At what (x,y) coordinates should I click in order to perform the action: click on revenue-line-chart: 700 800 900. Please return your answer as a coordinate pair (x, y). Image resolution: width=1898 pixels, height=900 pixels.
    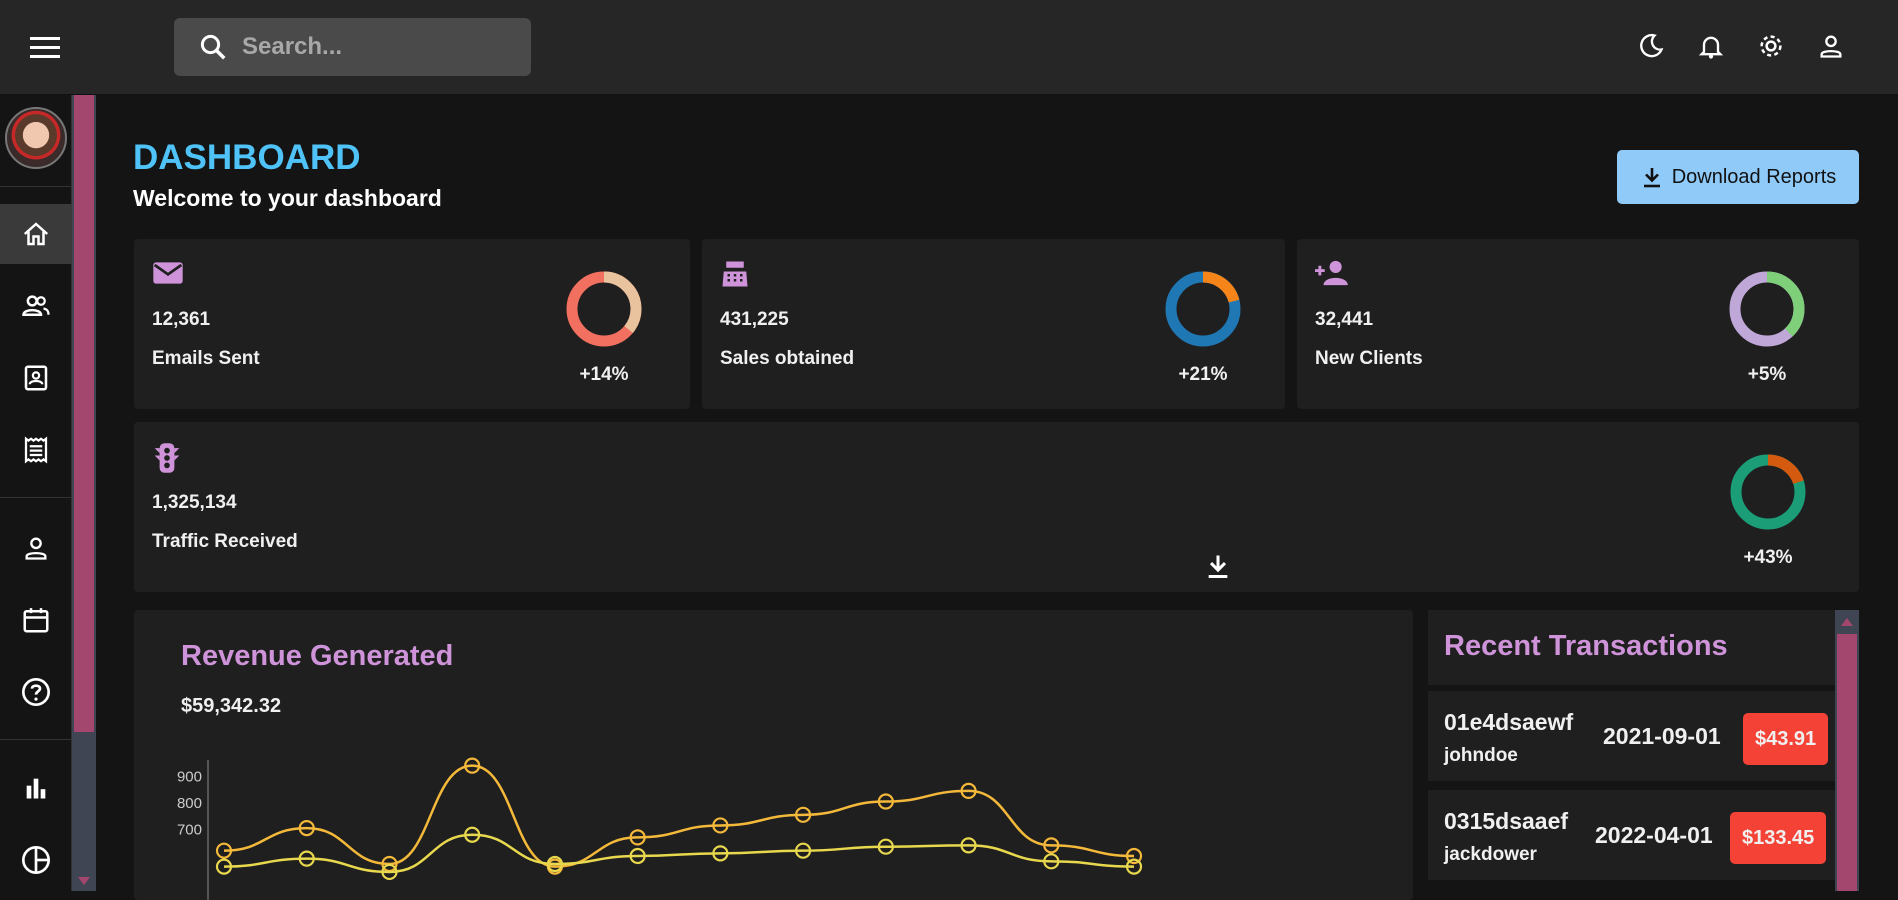
    Looking at the image, I should click on (660, 828).